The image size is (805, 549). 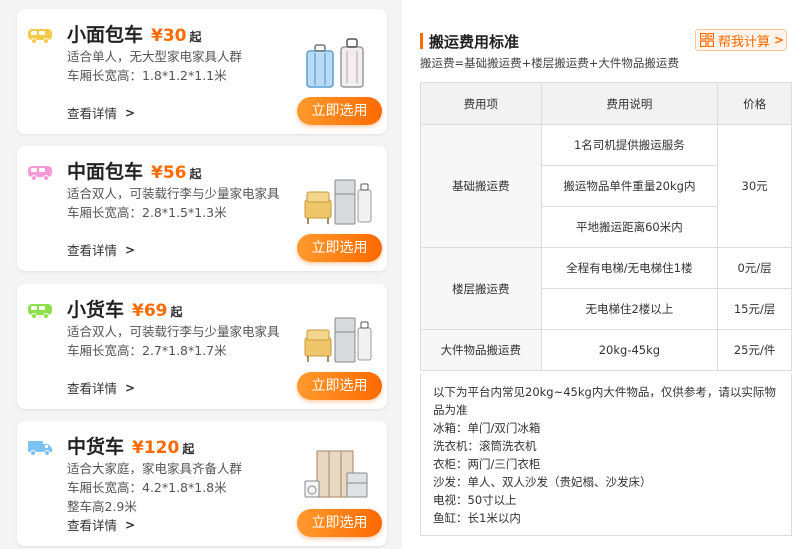 What do you see at coordinates (481, 103) in the screenshot?
I see `header-fee-item: 费用项` at bounding box center [481, 103].